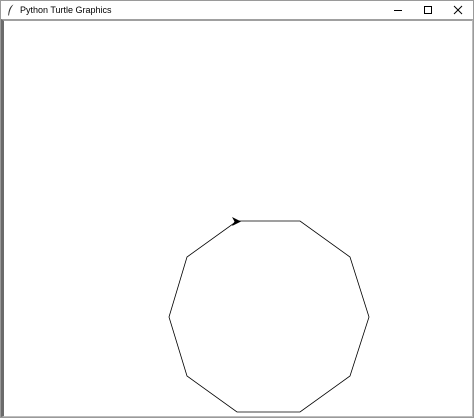 Image resolution: width=474 pixels, height=418 pixels. I want to click on close-button, so click(458, 10).